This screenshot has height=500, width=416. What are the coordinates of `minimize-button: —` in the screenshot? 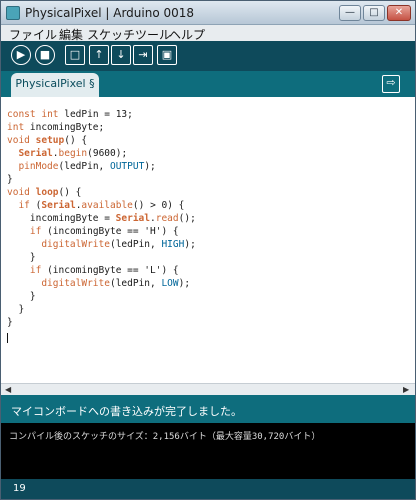 It's located at (350, 13).